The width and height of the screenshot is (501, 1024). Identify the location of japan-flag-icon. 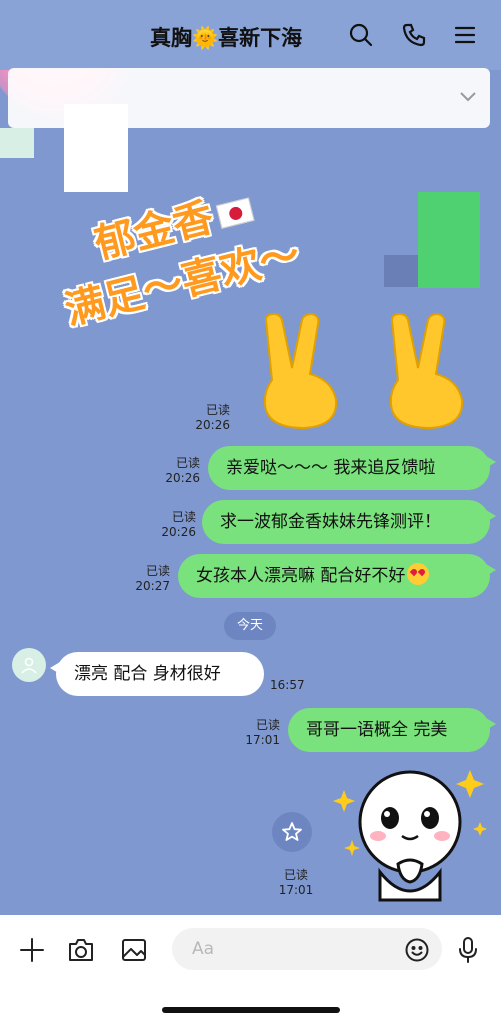
(235, 213).